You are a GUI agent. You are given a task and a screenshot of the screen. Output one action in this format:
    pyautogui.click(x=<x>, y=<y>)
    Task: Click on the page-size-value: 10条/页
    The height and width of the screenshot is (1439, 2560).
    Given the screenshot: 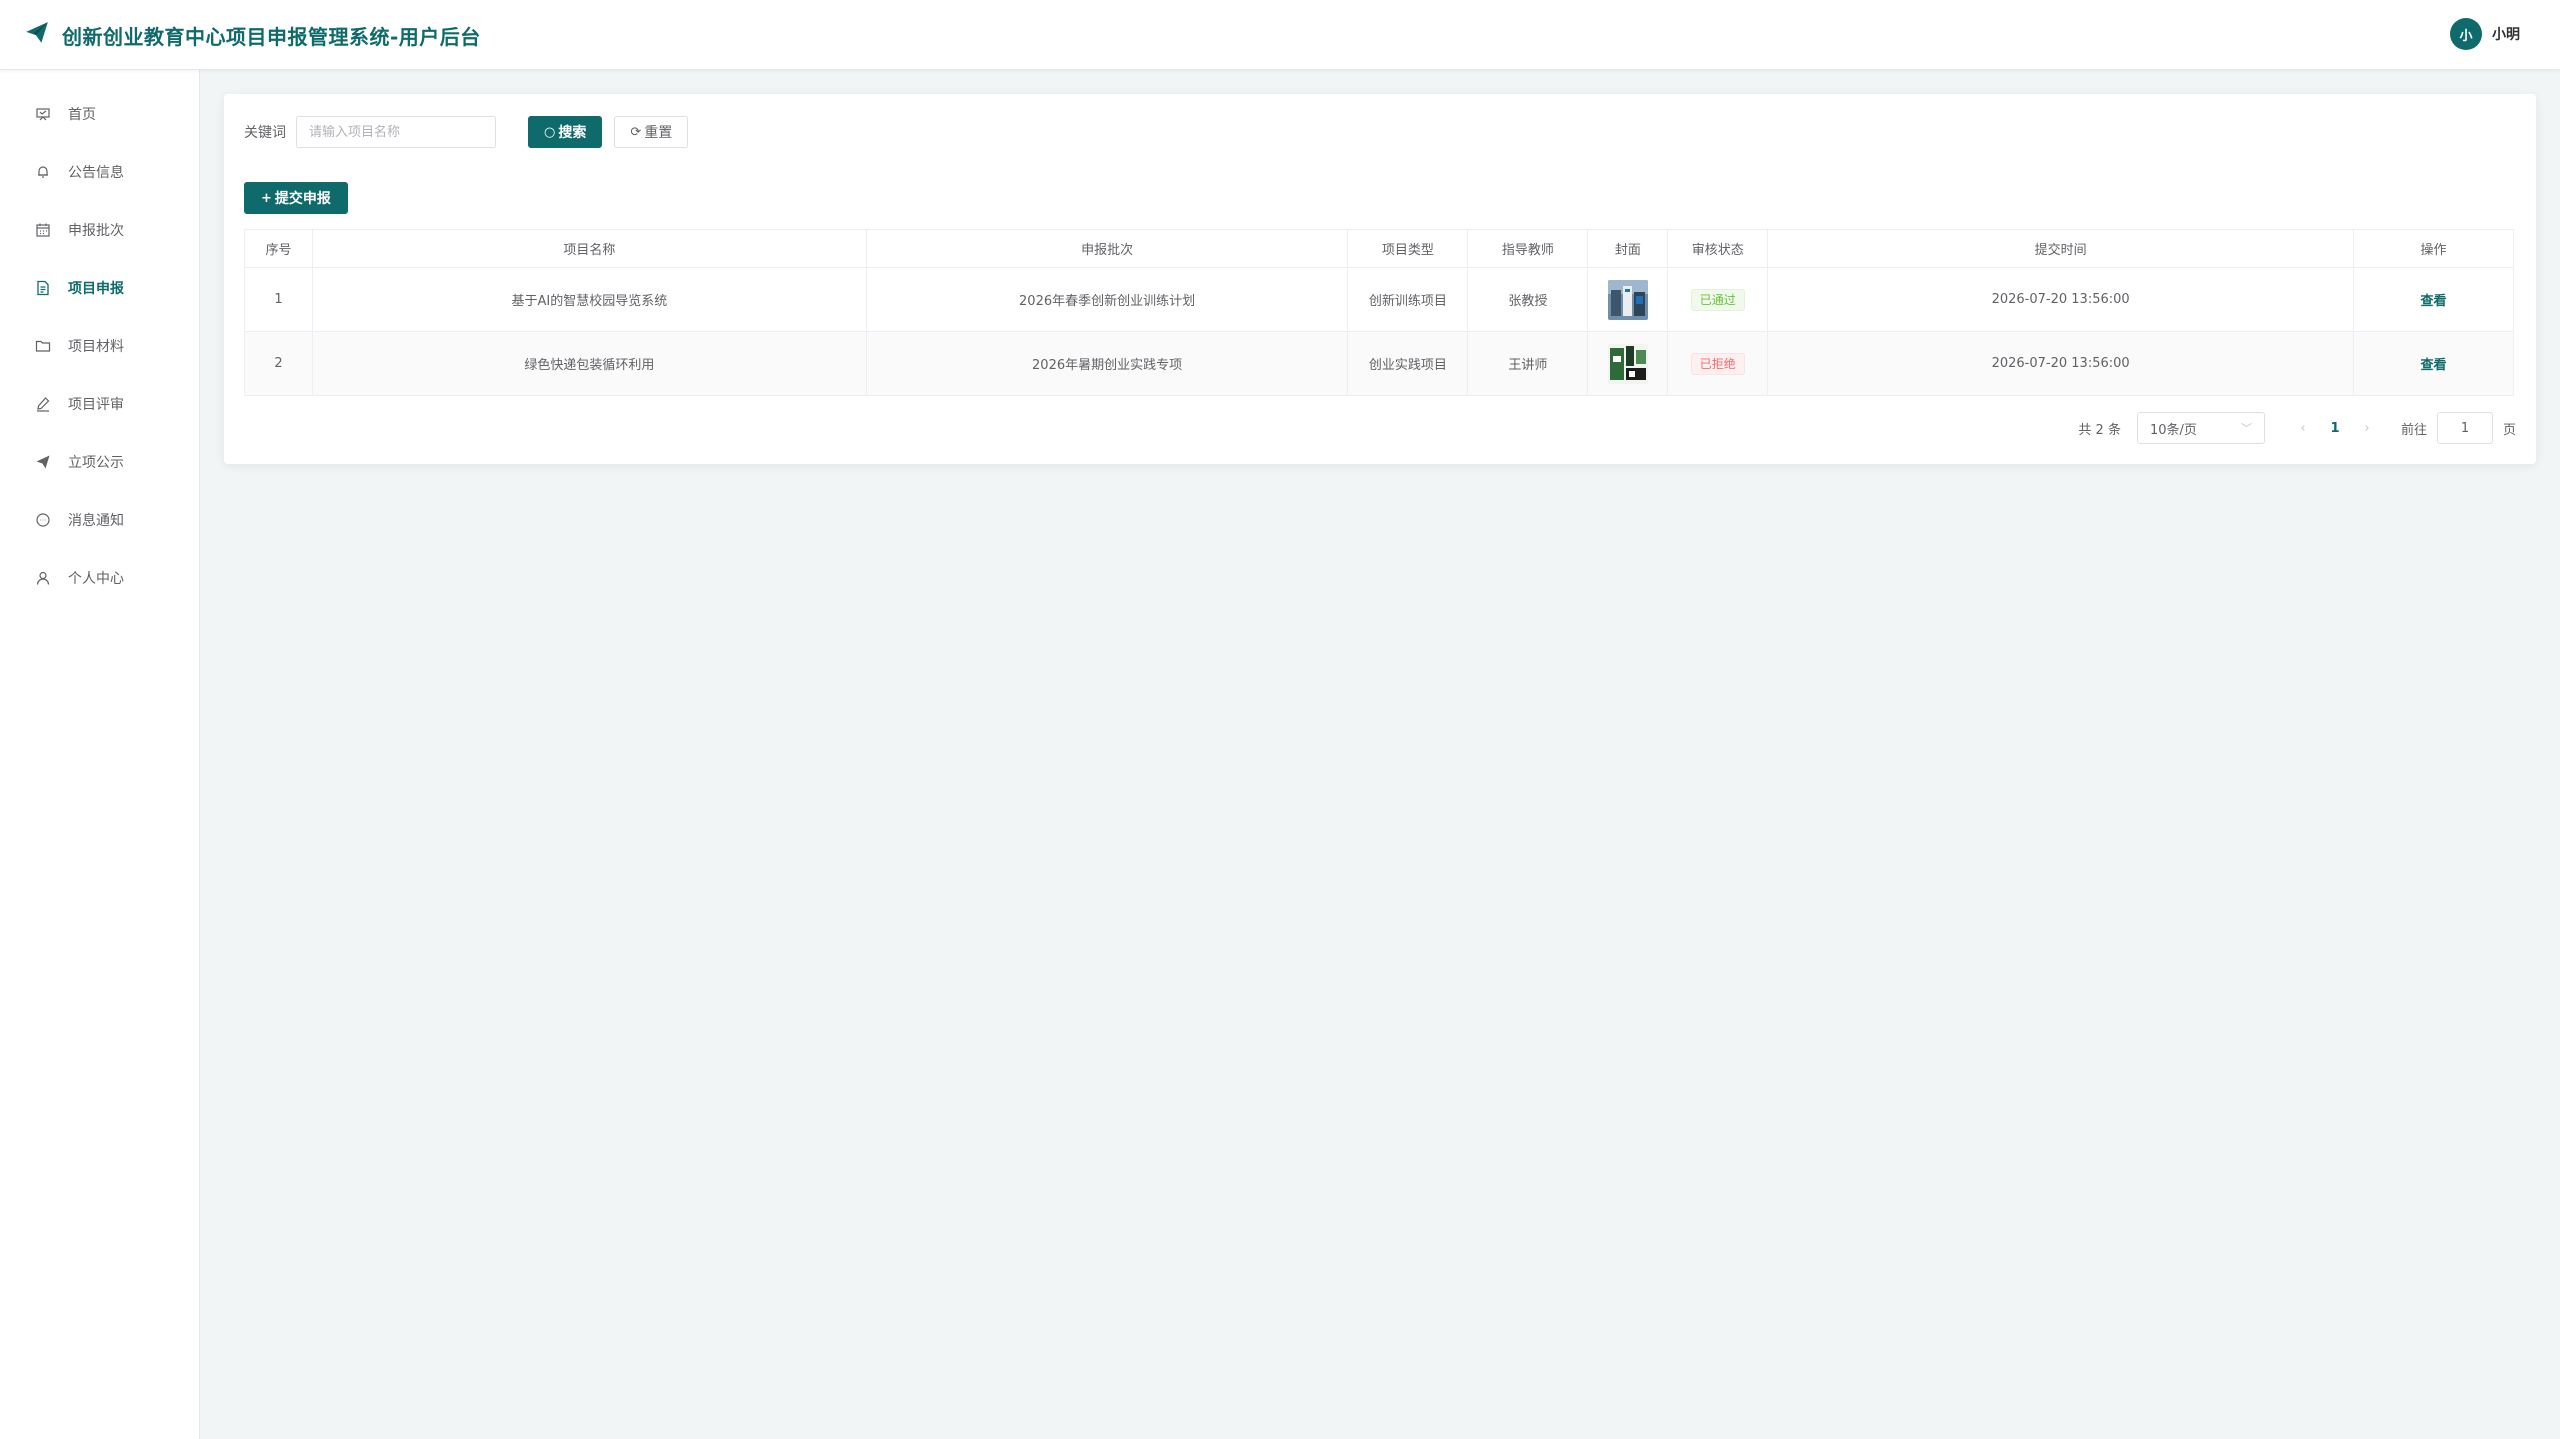 What is the action you would take?
    pyautogui.click(x=2173, y=430)
    